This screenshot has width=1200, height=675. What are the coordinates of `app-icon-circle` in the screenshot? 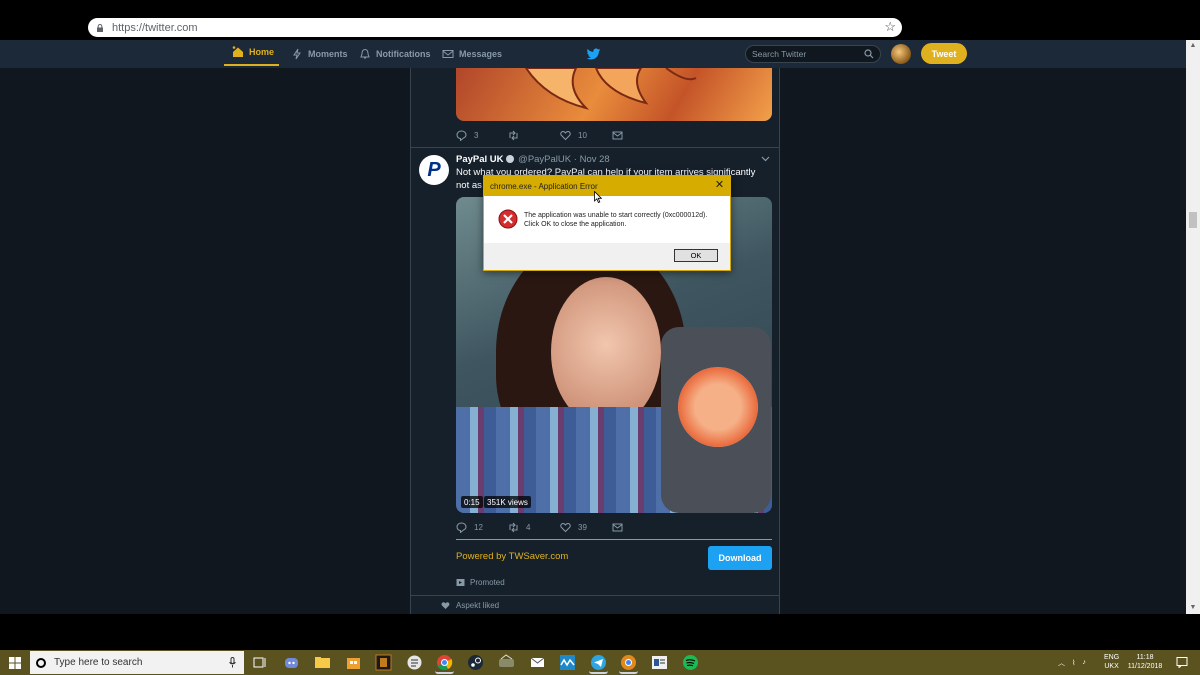 It's located at (414, 662).